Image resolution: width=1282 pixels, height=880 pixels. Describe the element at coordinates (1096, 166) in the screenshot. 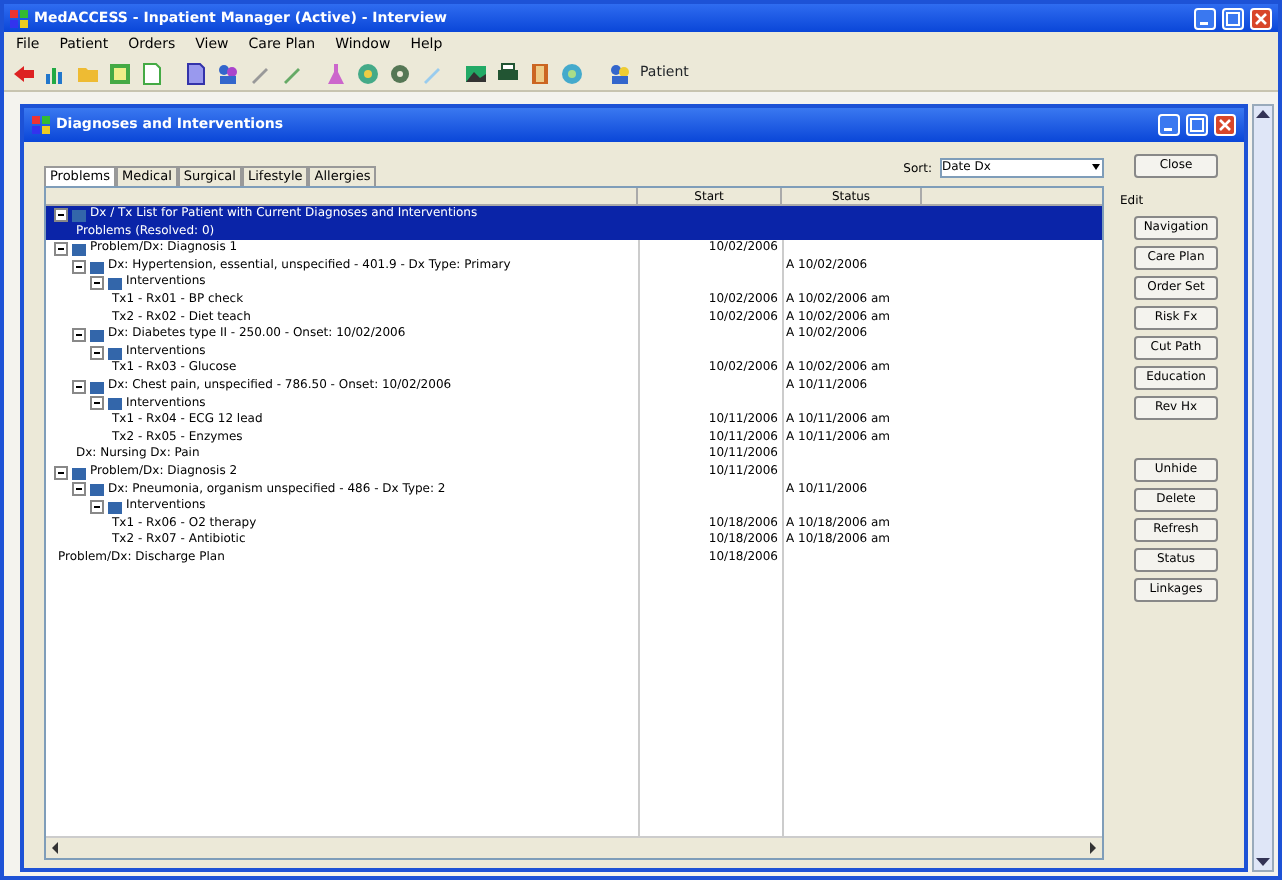

I see `caret-icon` at that location.